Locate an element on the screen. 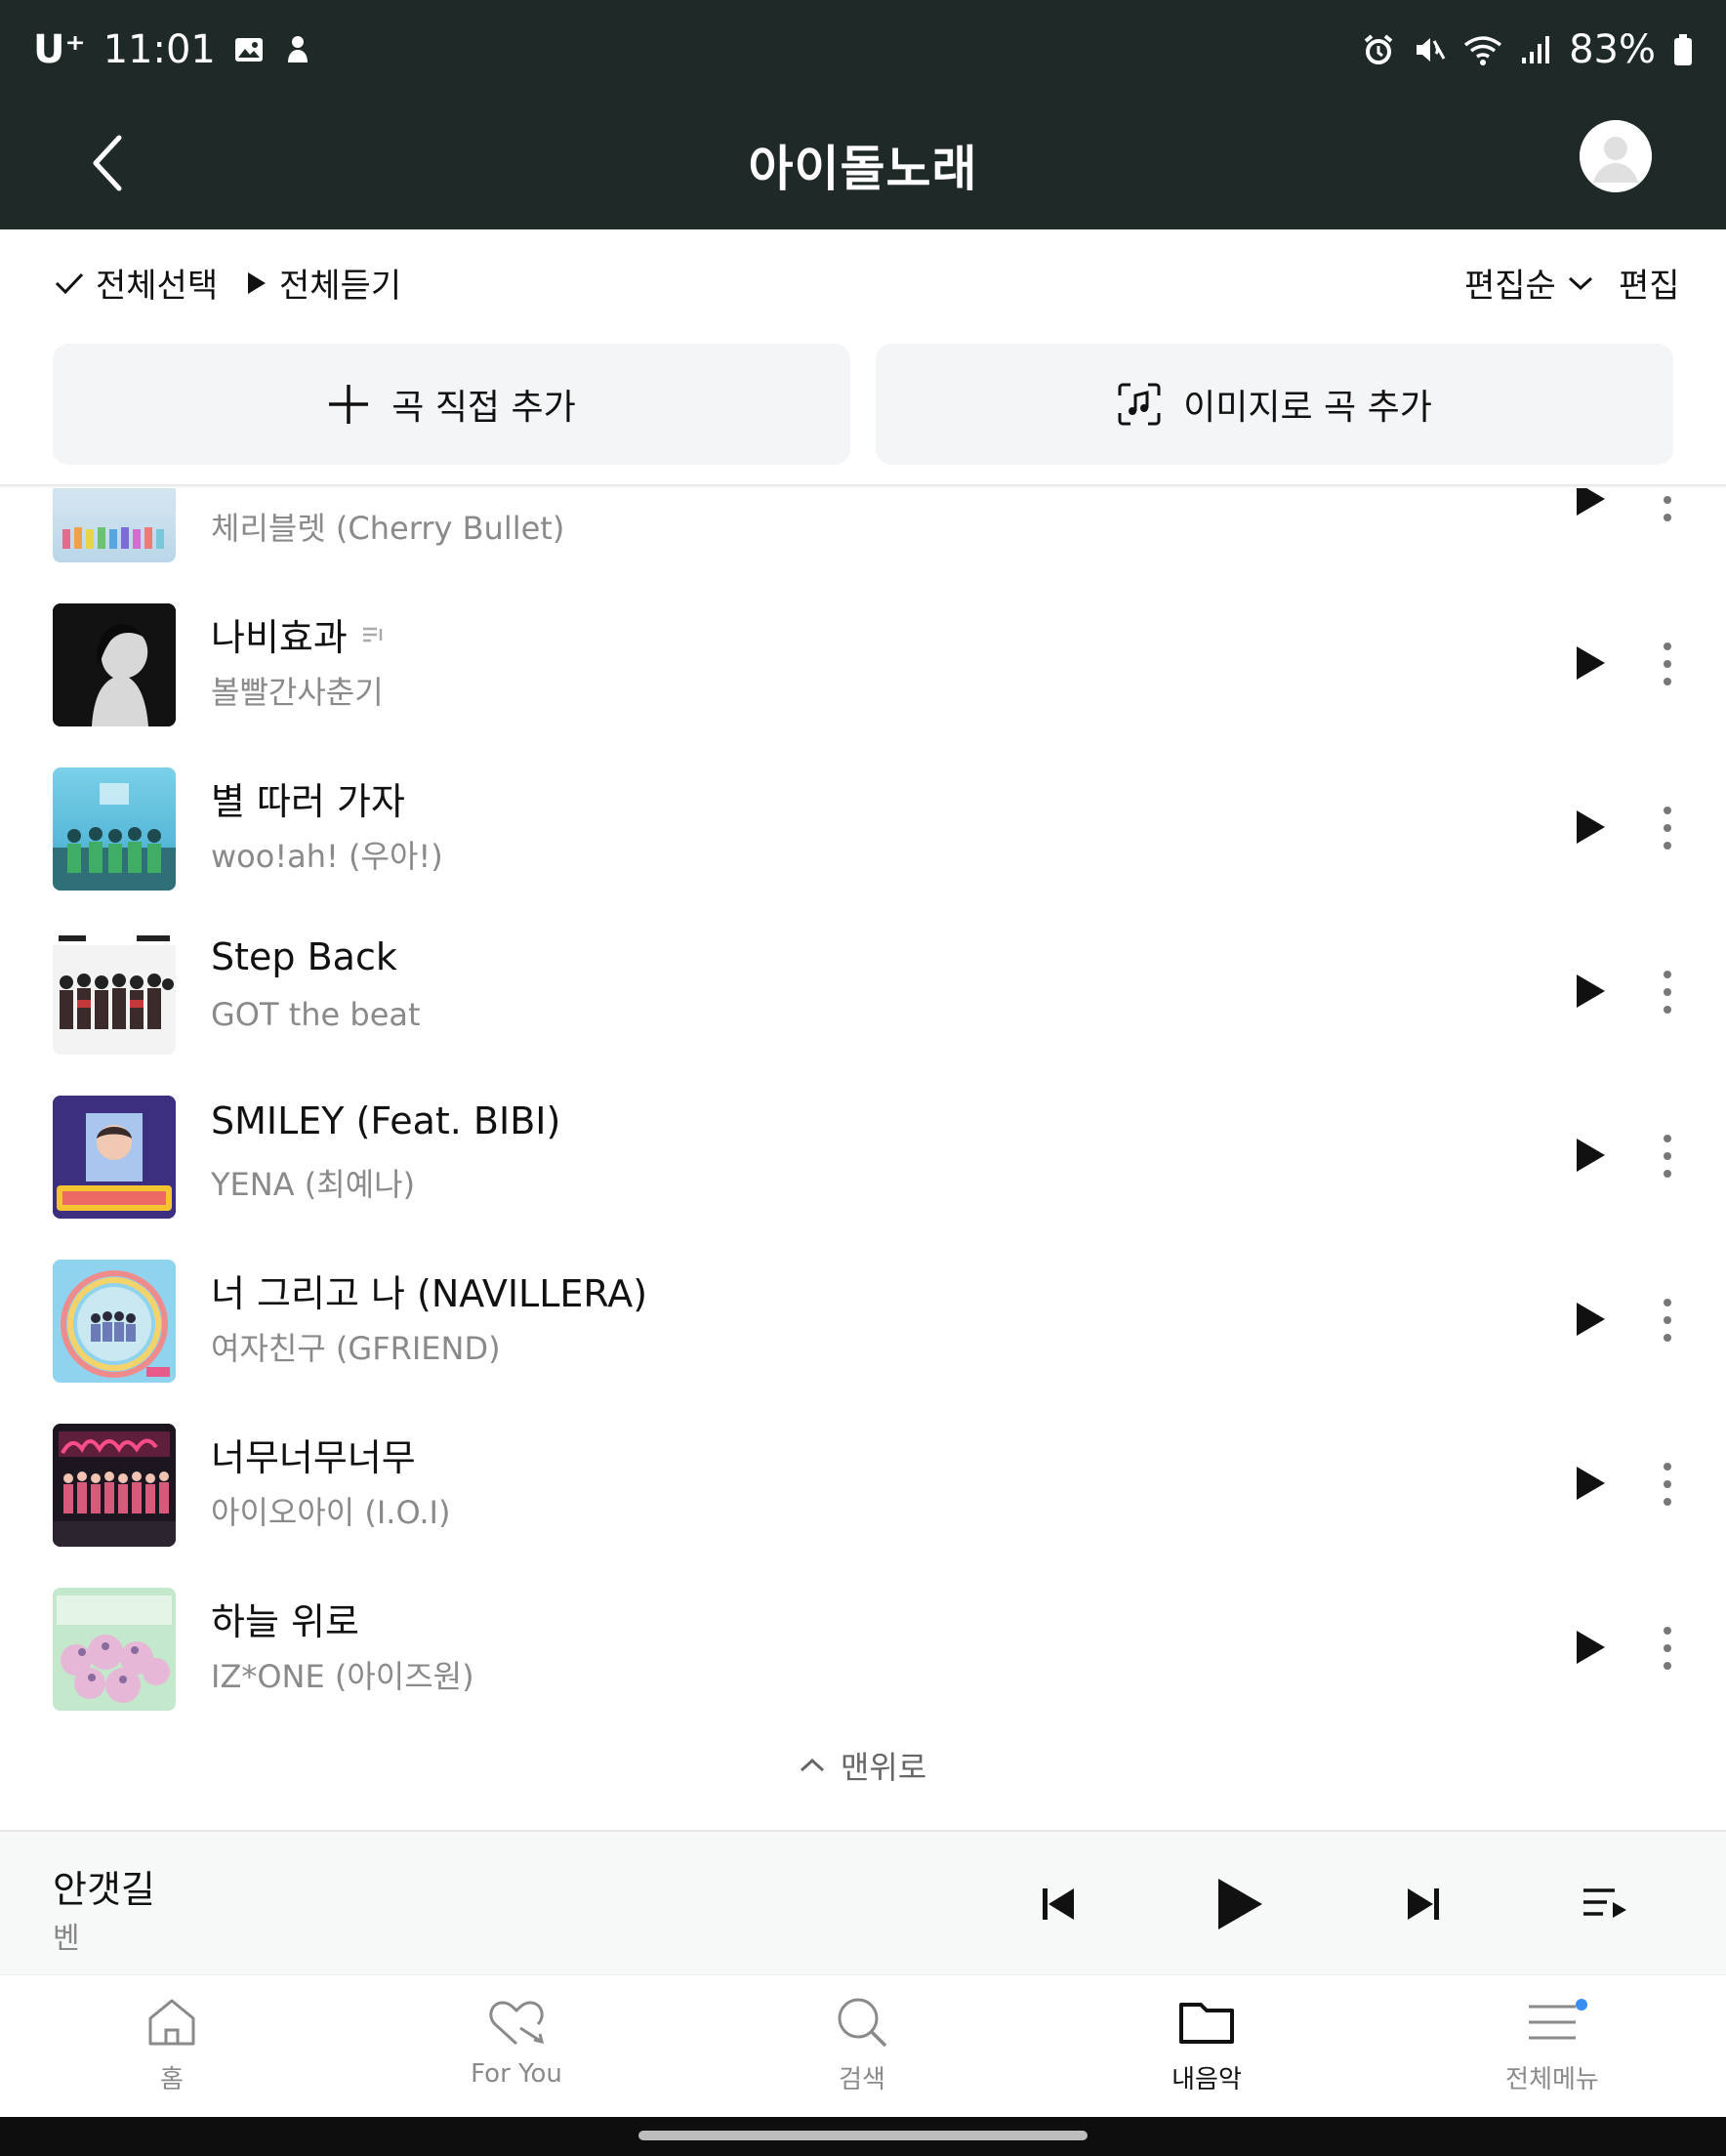 This screenshot has height=2156, width=1726. app-notification-icon is located at coordinates (297, 50).